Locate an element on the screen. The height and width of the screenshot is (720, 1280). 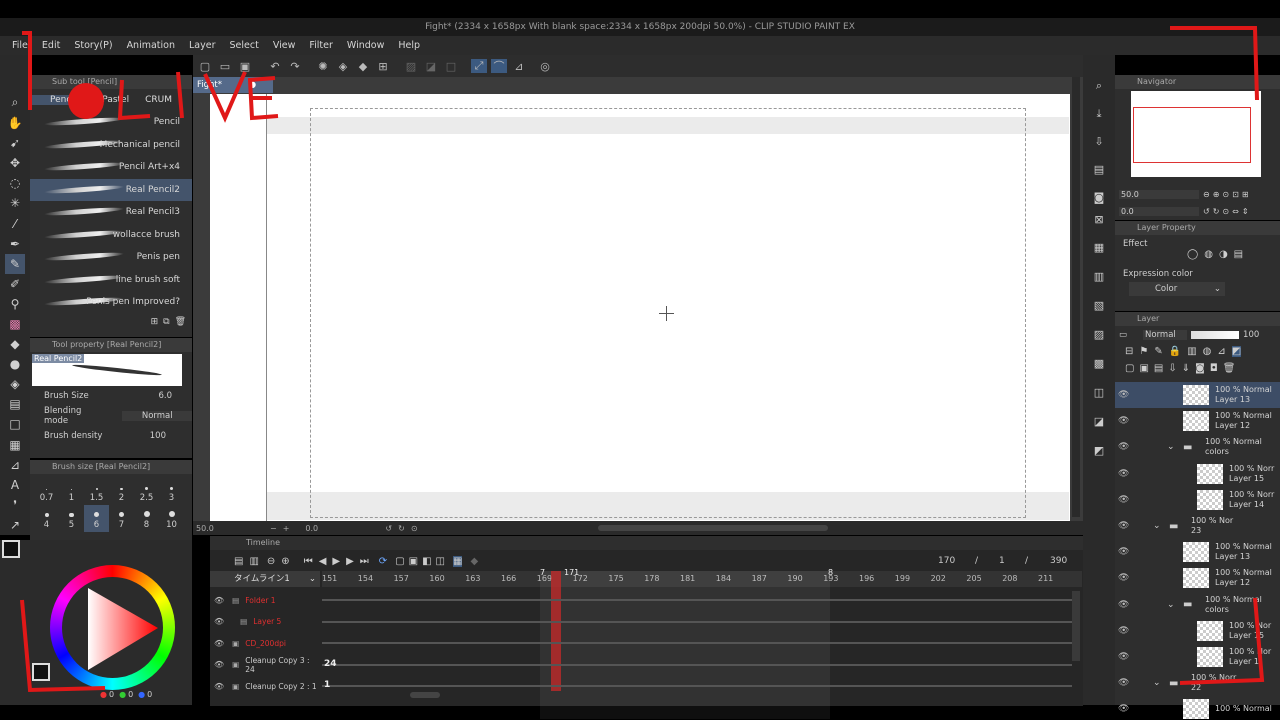
live-overlay-stroke-l is located at coordinates (134, 100).